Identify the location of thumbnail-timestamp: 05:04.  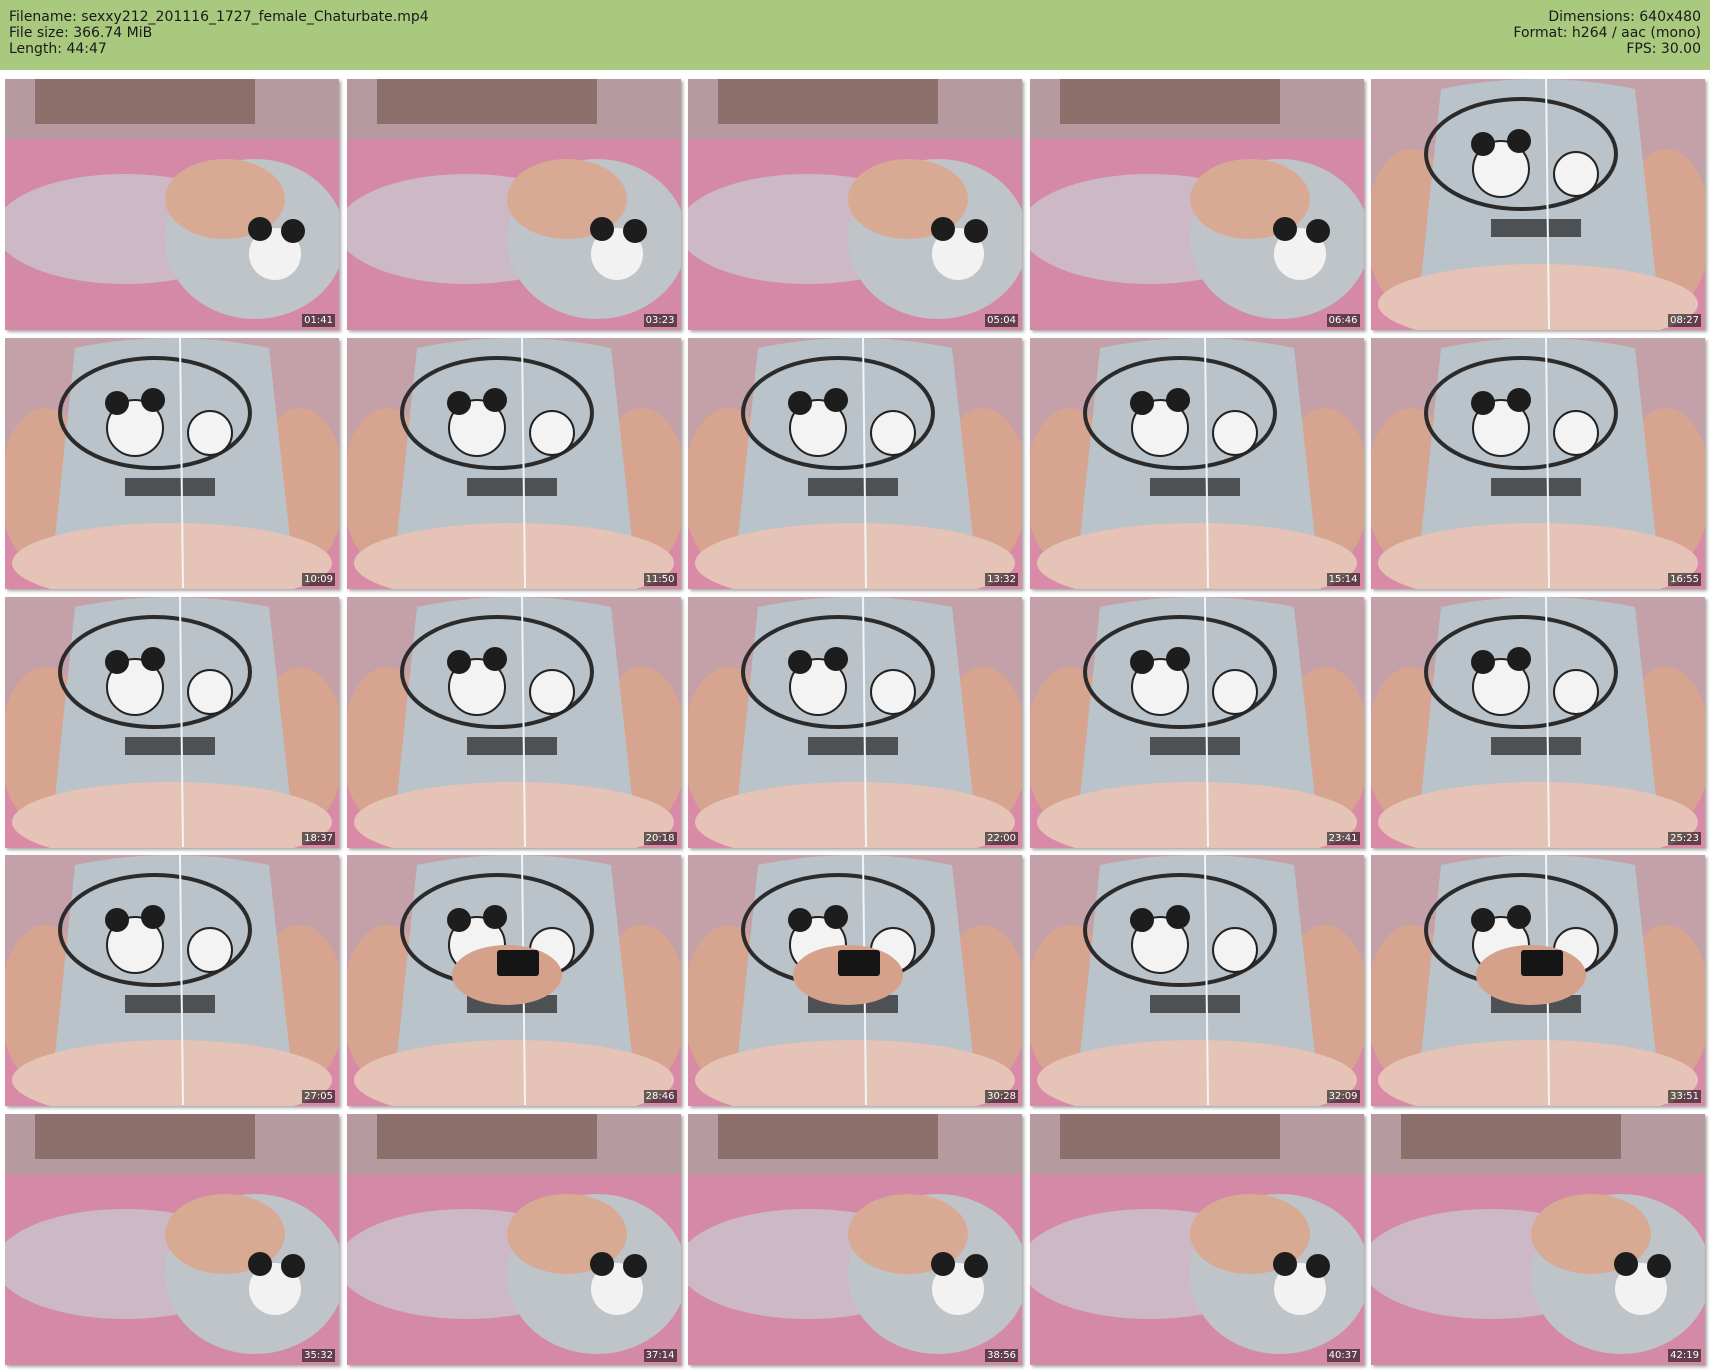
(1001, 320).